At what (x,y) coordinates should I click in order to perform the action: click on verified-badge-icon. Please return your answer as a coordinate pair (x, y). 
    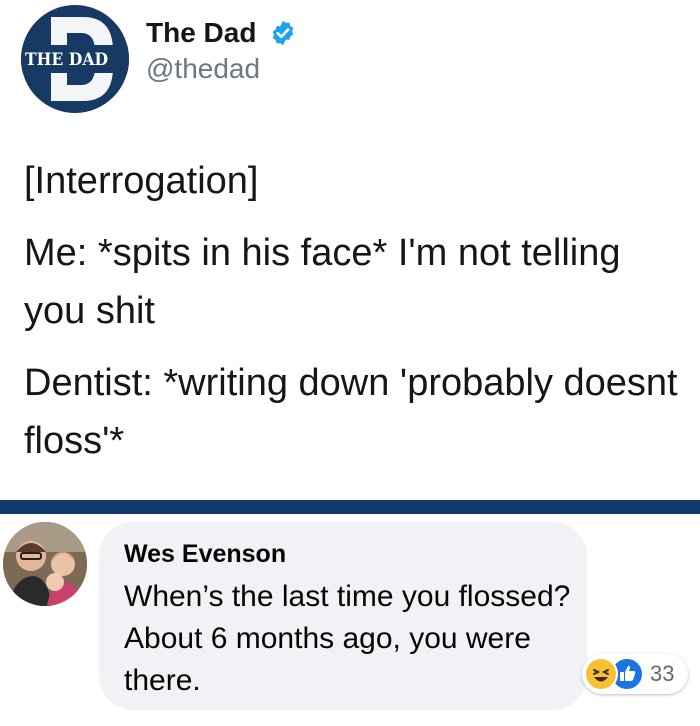
    Looking at the image, I should click on (283, 33).